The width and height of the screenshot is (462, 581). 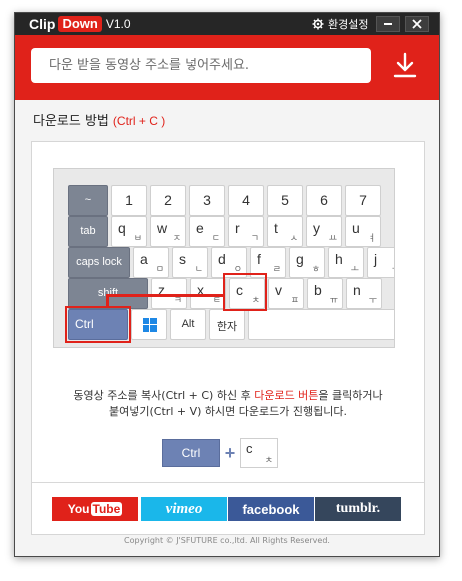 What do you see at coordinates (228, 482) in the screenshot?
I see `panel-divider` at bounding box center [228, 482].